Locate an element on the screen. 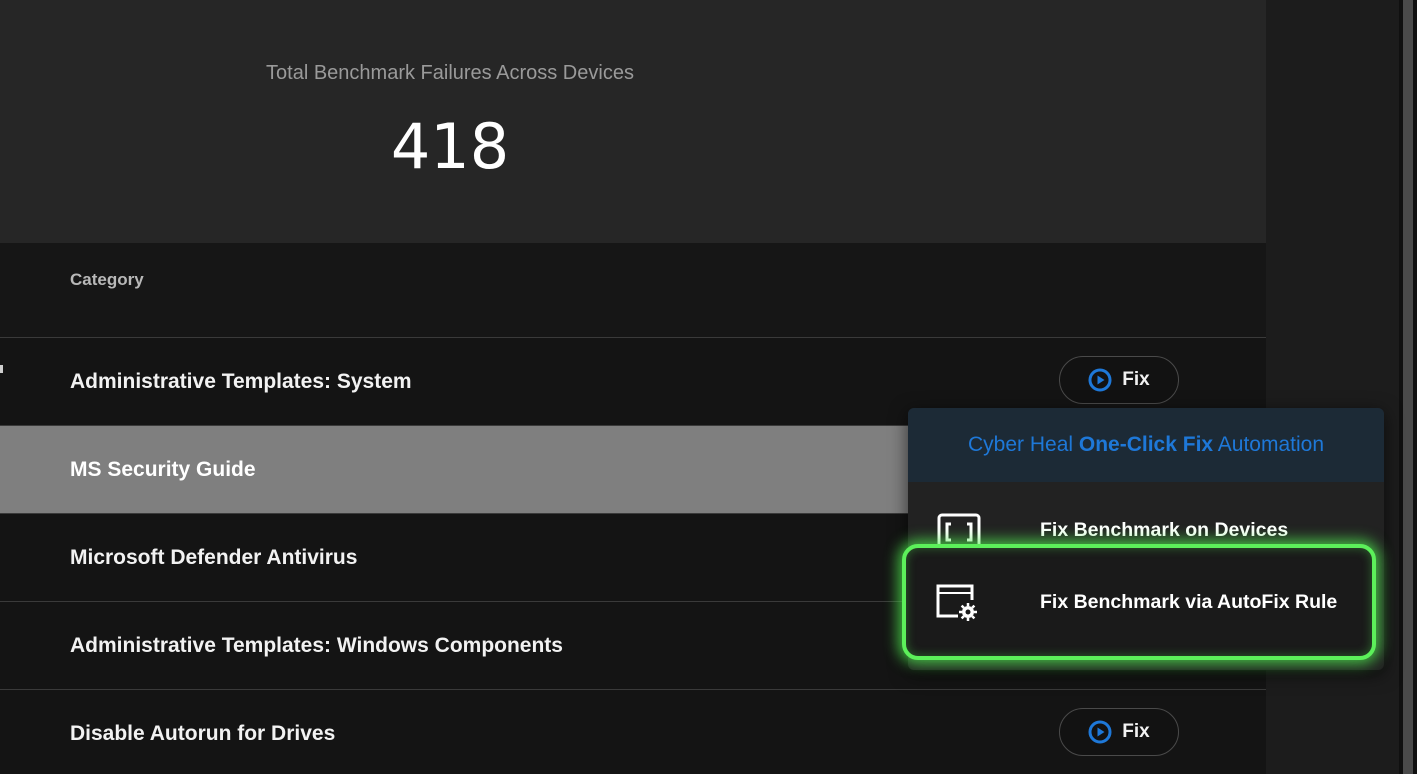 The height and width of the screenshot is (774, 1417). menu-item-label: Fix Benchmark on Devices is located at coordinates (1164, 529).